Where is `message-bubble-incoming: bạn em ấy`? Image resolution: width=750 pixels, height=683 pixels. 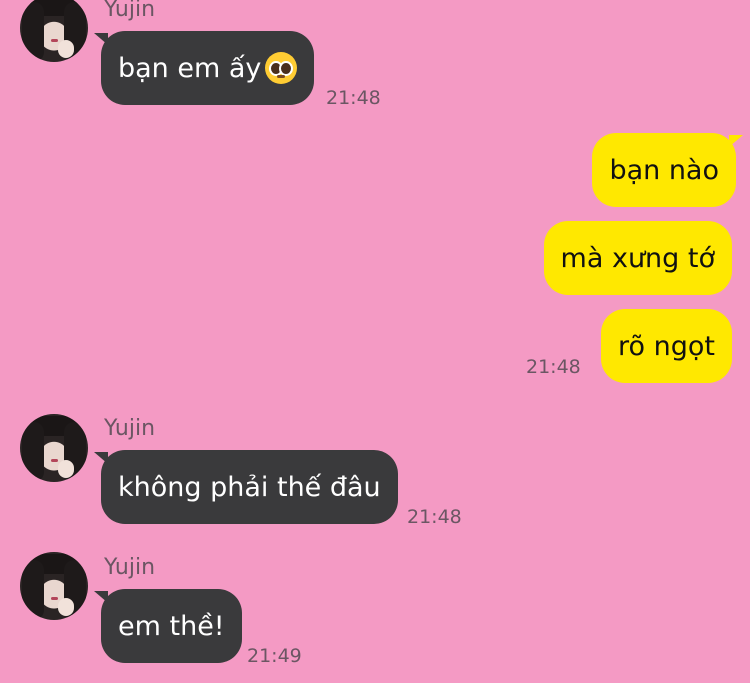
message-bubble-incoming: bạn em ấy is located at coordinates (204, 68).